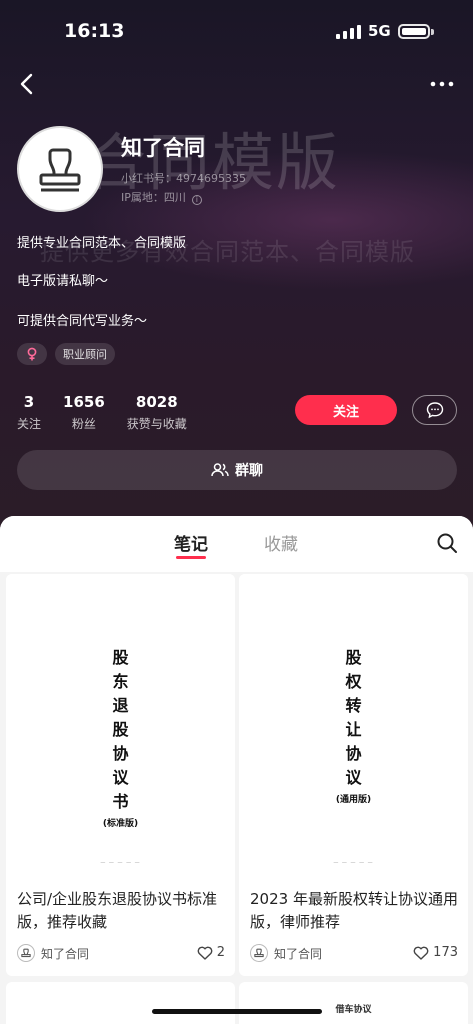 This screenshot has width=473, height=1024. What do you see at coordinates (237, 1011) in the screenshot?
I see `home-indicator` at bounding box center [237, 1011].